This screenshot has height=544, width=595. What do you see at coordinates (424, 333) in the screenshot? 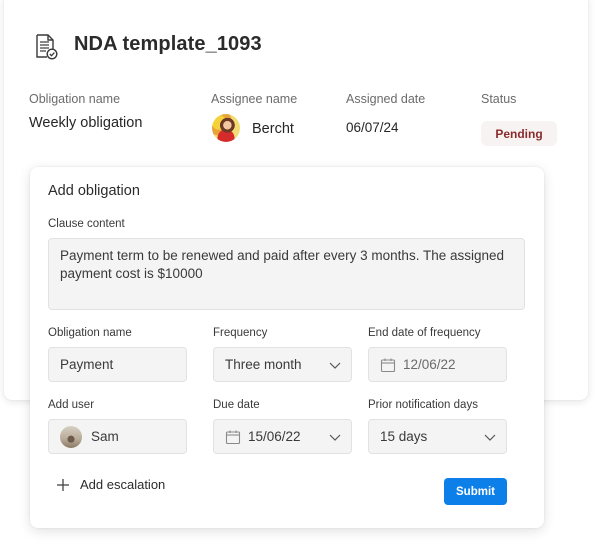
I see `end-date-label: End date of frequency` at bounding box center [424, 333].